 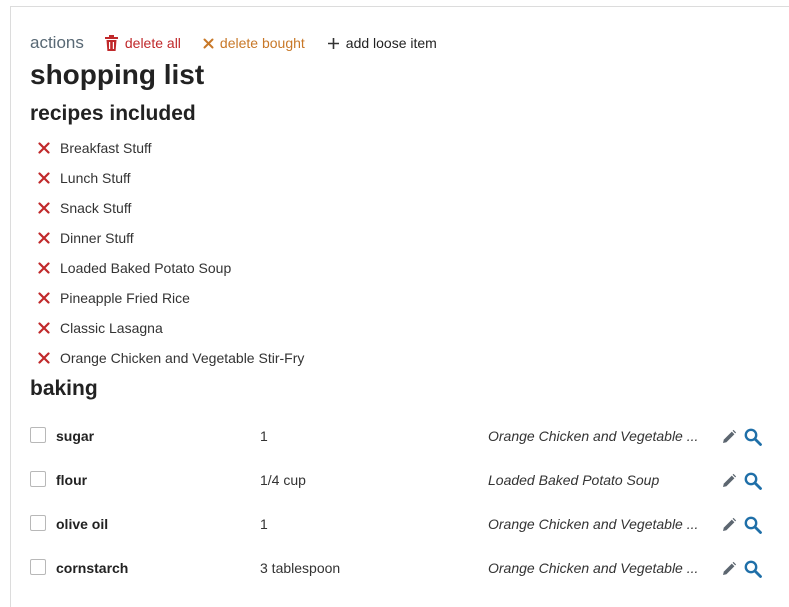 I want to click on recipe-name: Dinner Stuff, so click(x=97, y=238).